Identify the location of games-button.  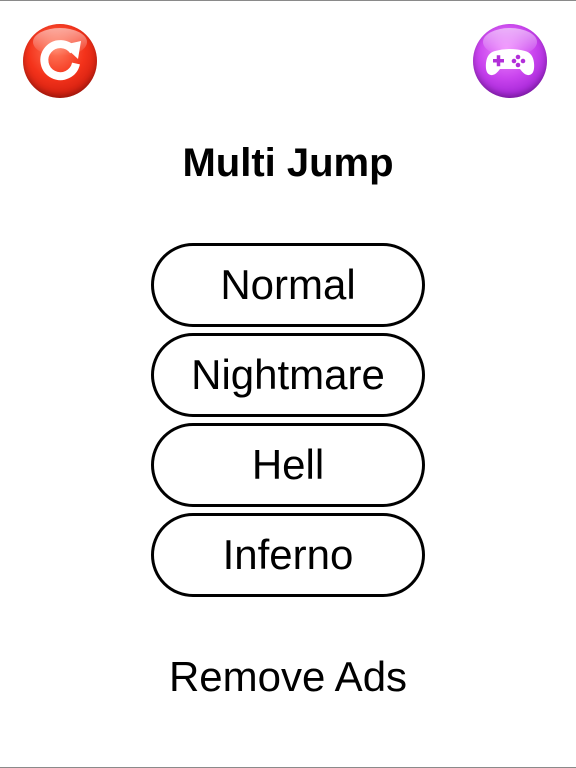
(510, 61).